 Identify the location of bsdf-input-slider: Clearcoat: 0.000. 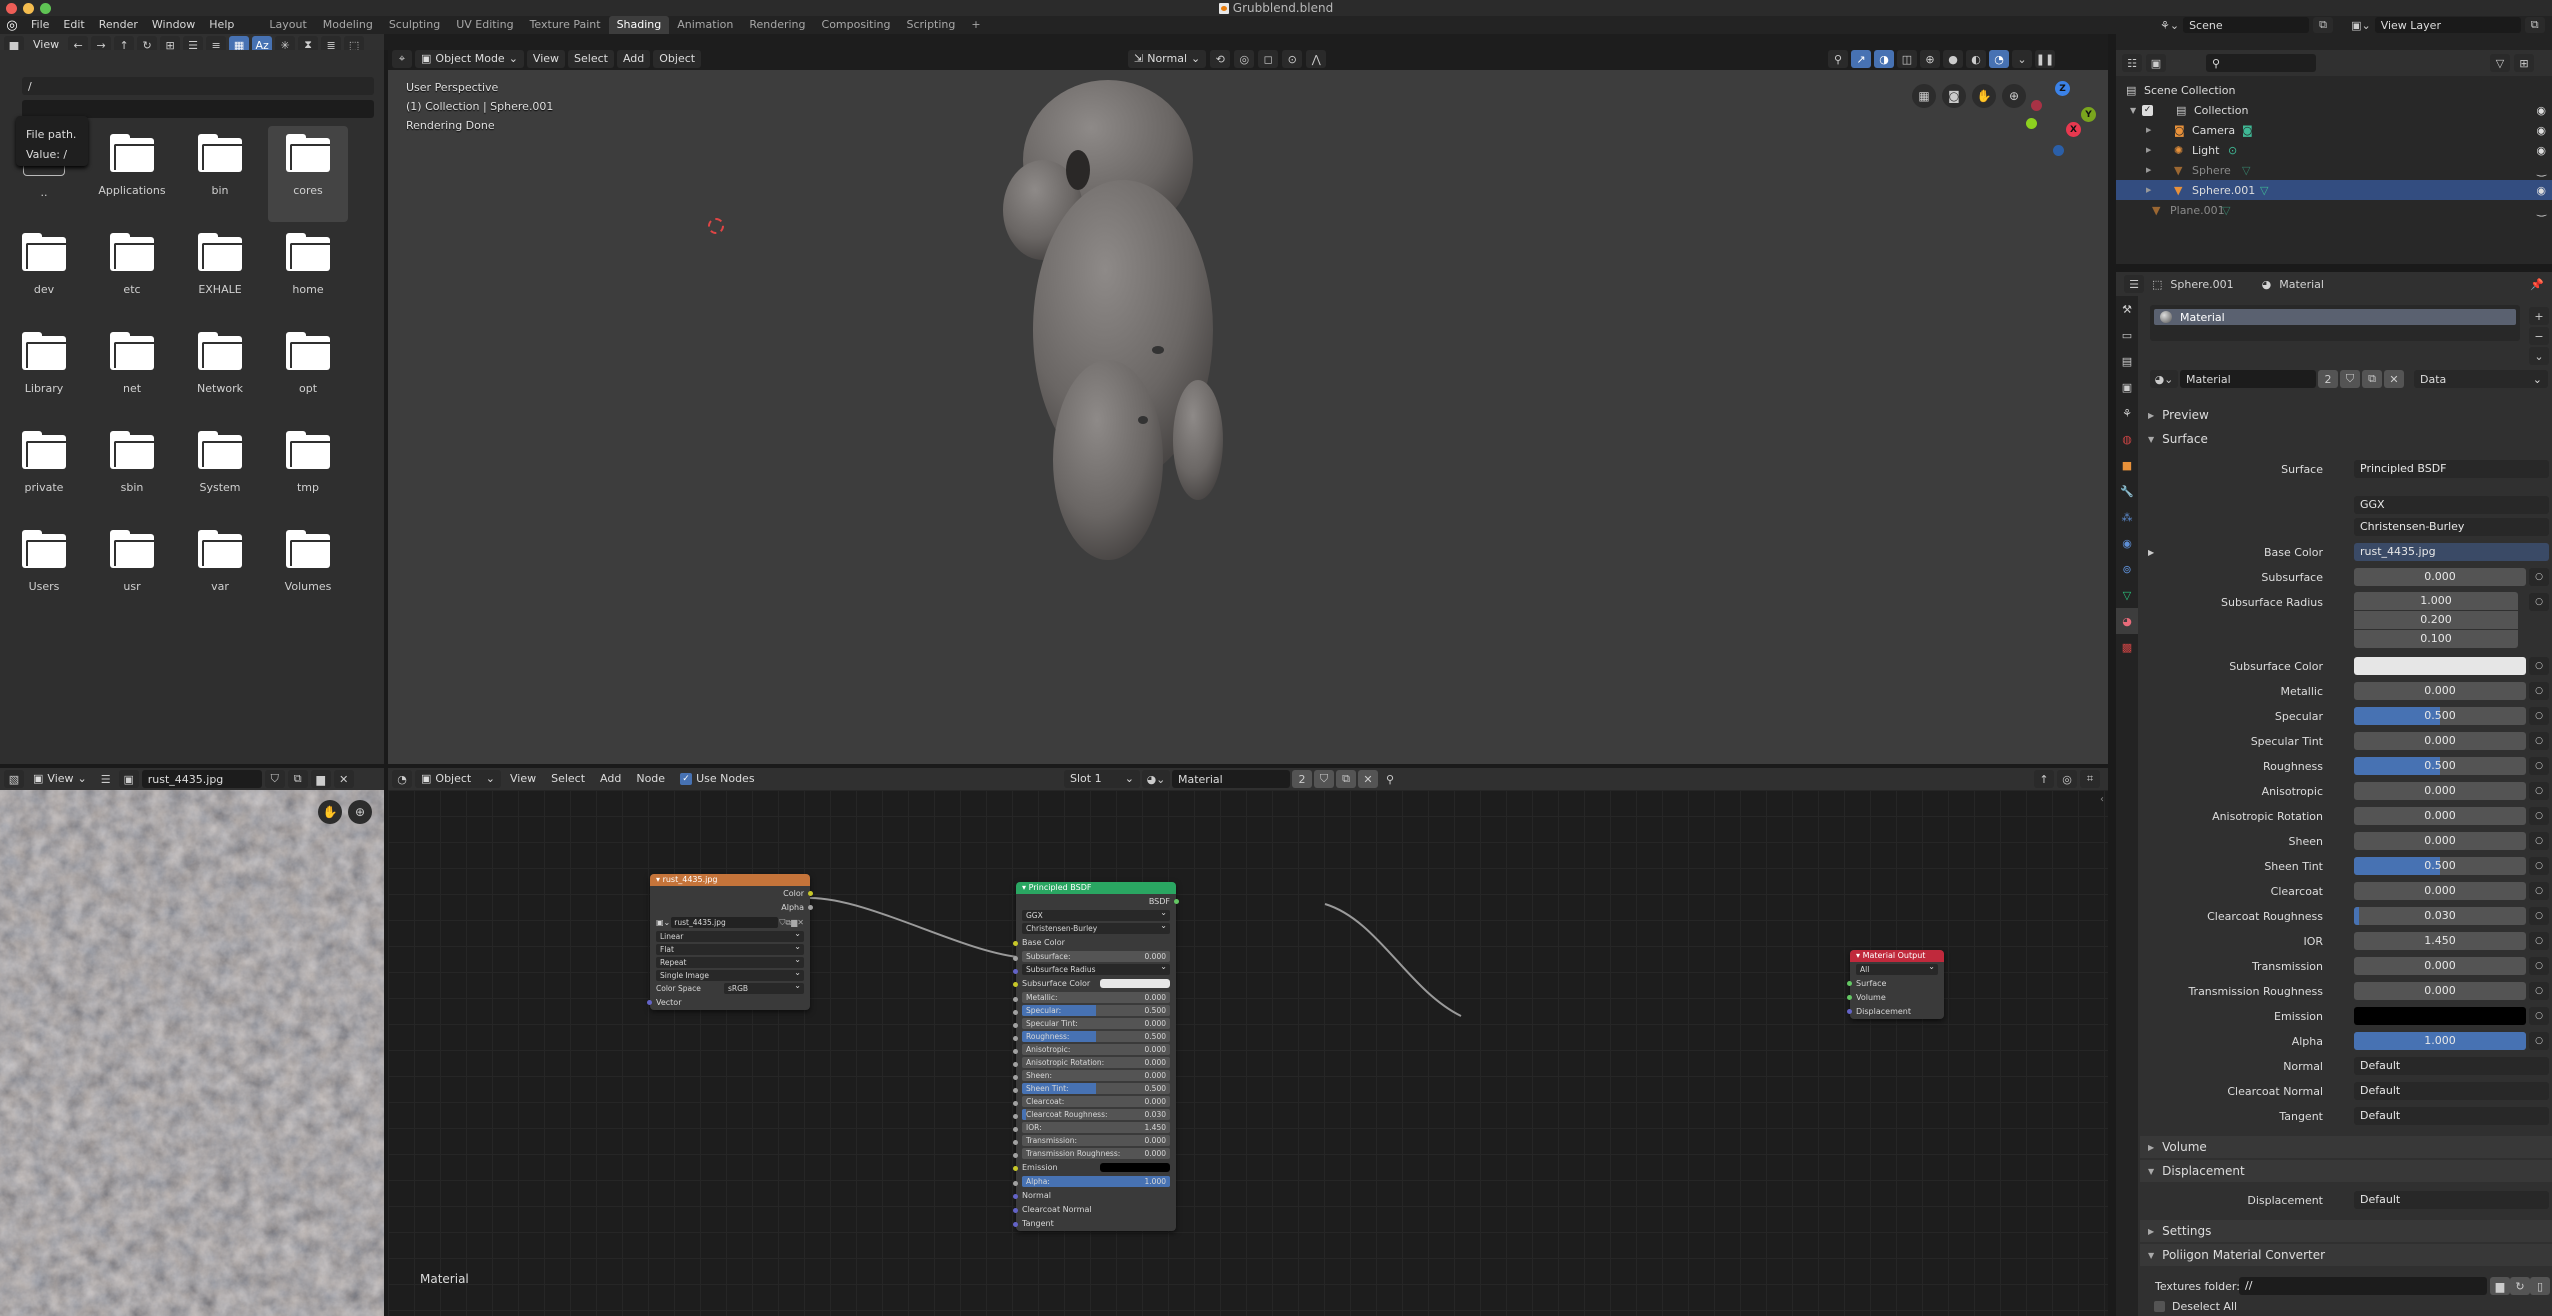
(1096, 1101).